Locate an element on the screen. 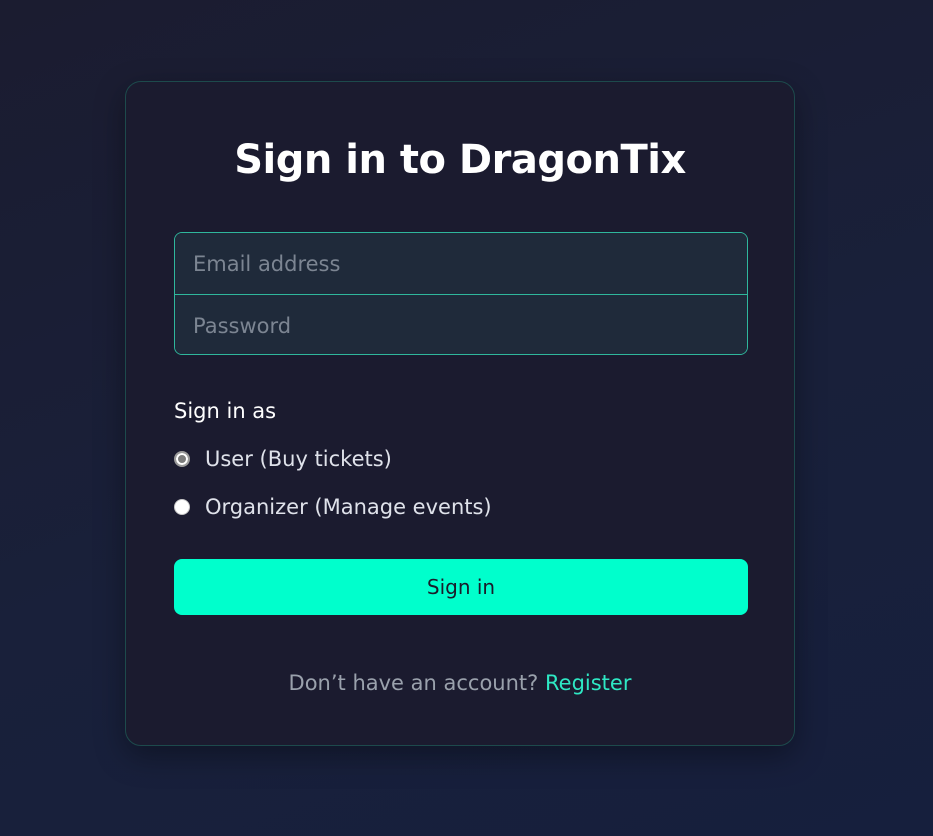 The image size is (933, 836). credentials-group is located at coordinates (461, 293).